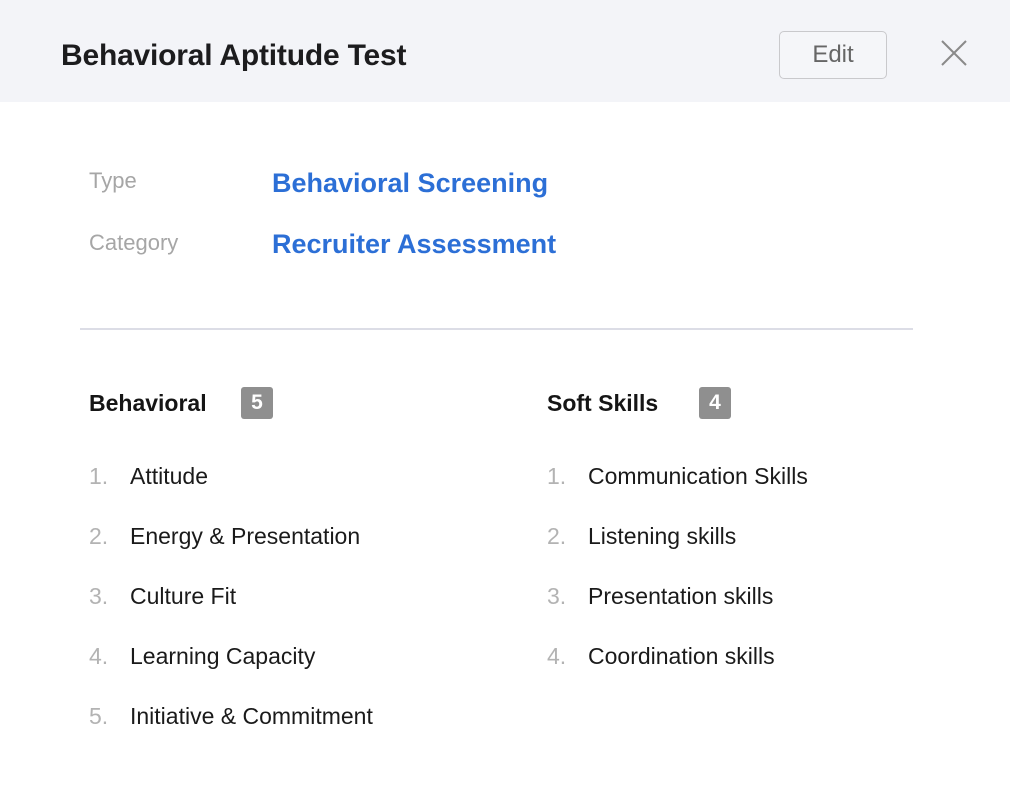  What do you see at coordinates (257, 403) in the screenshot?
I see `count-badge: 5` at bounding box center [257, 403].